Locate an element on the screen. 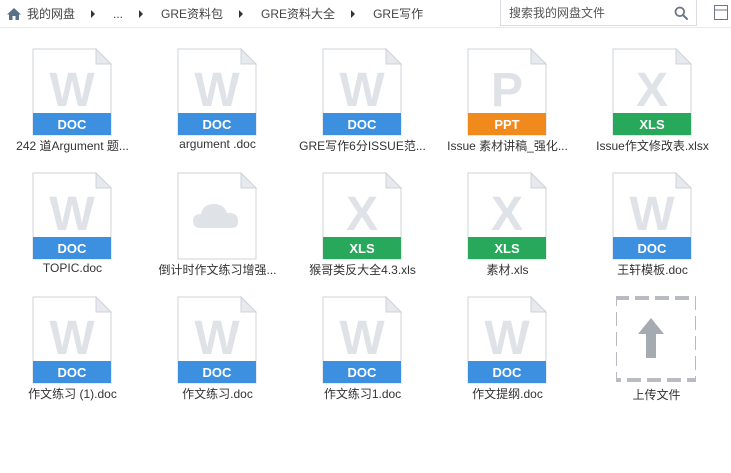  breadcrumb-label: GRE写作 is located at coordinates (398, 14).